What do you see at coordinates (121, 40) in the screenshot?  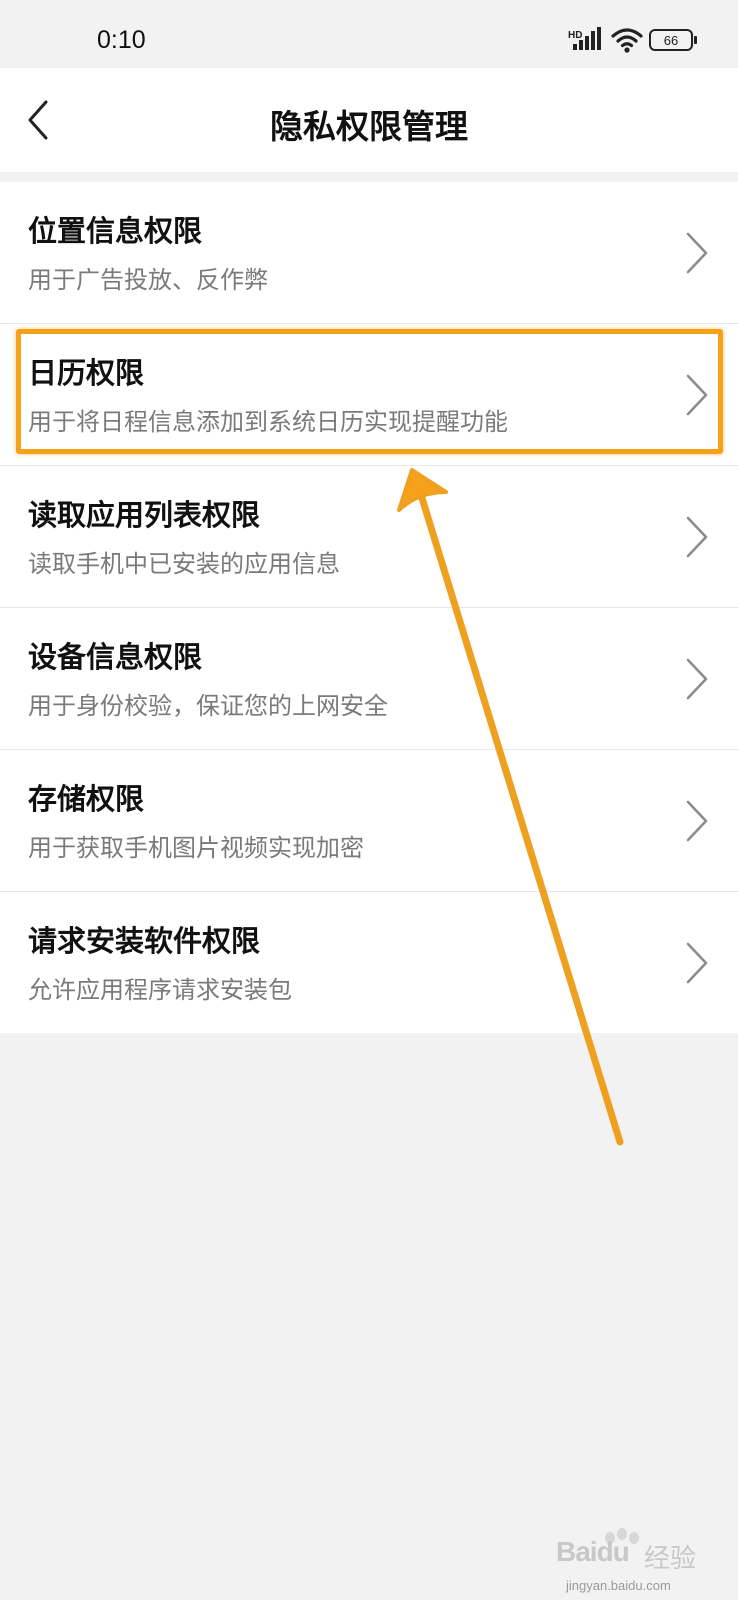 I see `status-time: 0:10` at bounding box center [121, 40].